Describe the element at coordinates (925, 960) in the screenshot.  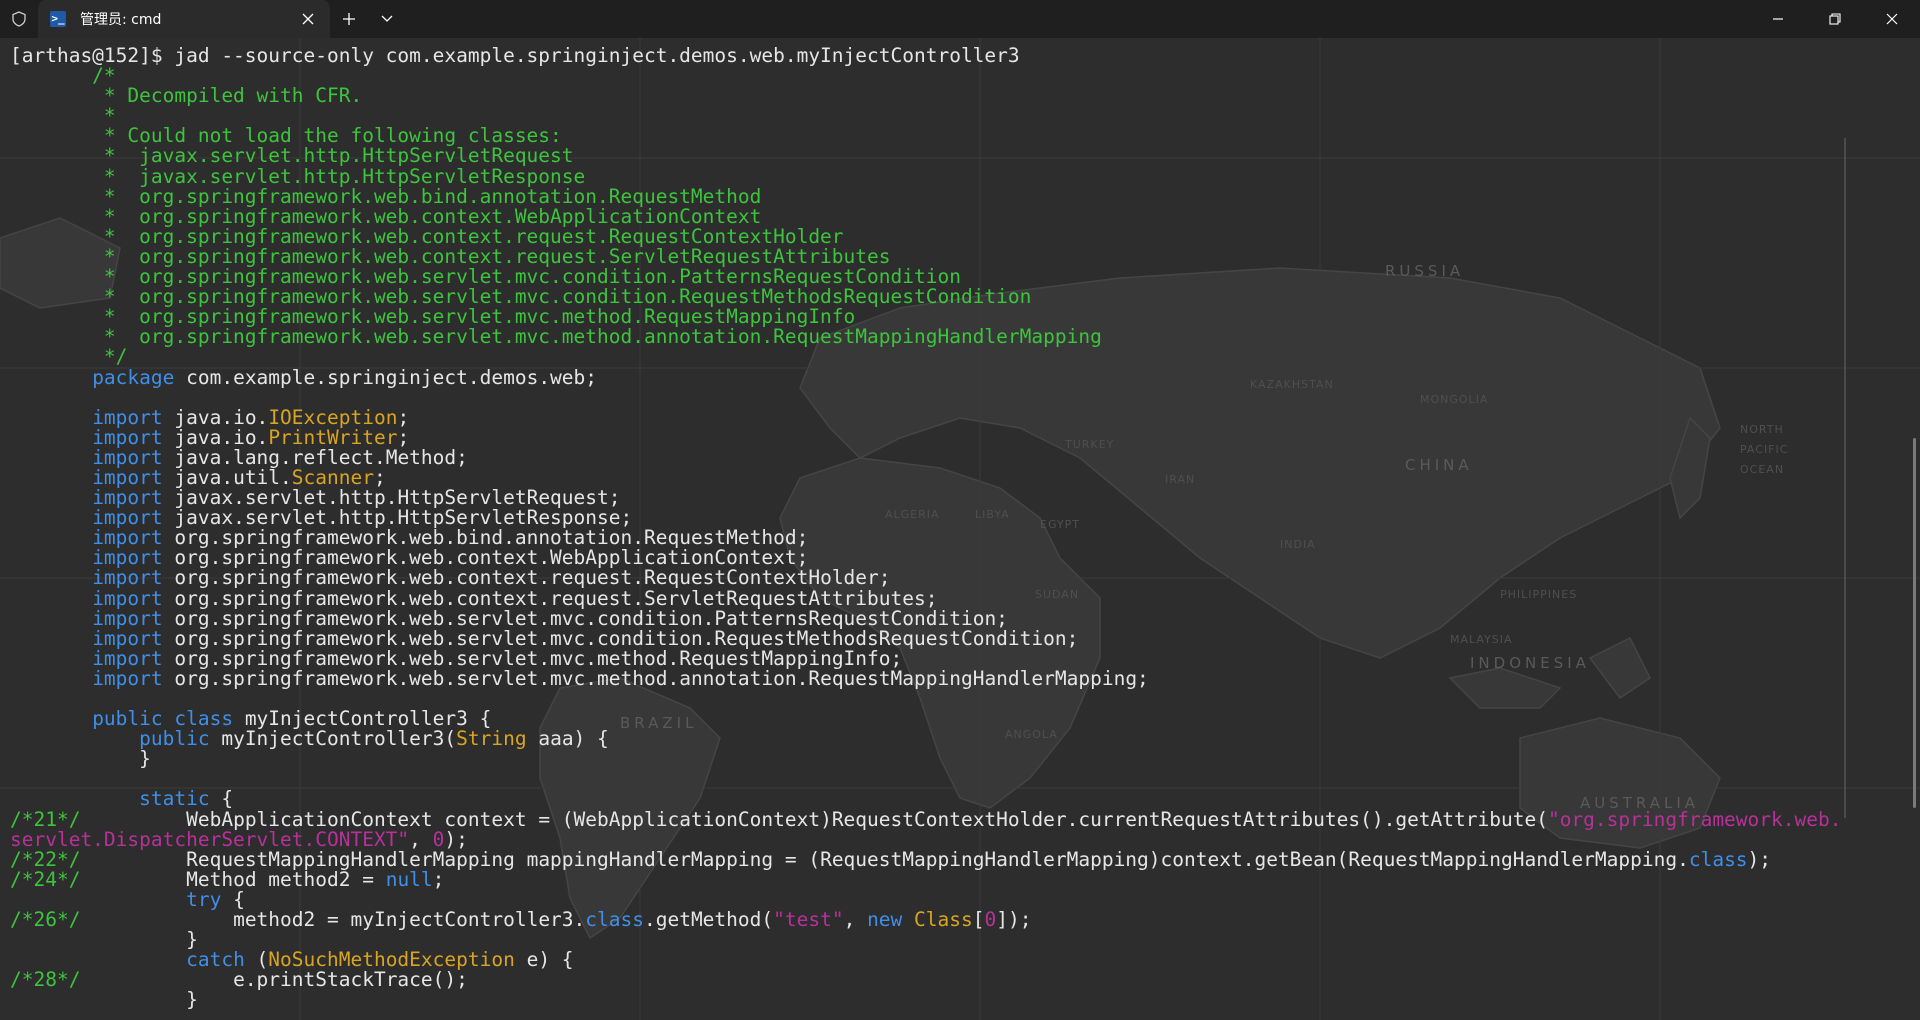
I see `terminal-line: catch (NoSuchMethodException e) {` at that location.